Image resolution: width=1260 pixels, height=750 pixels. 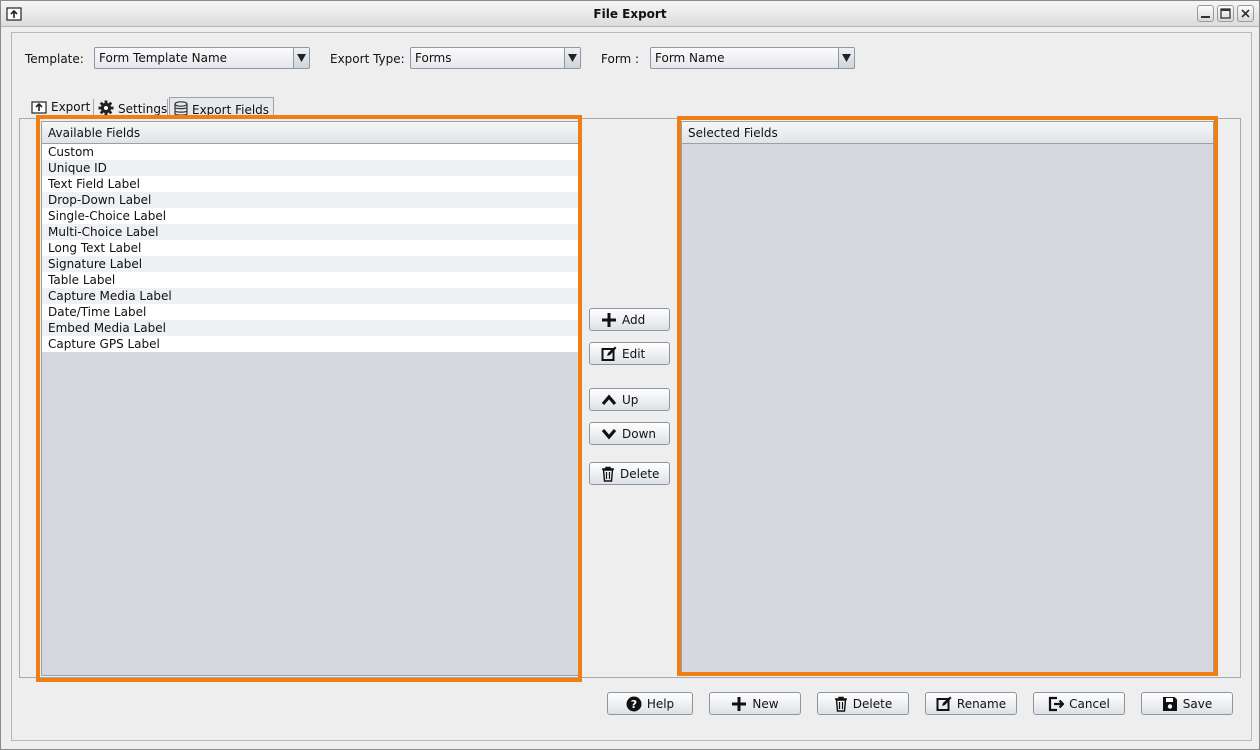 What do you see at coordinates (1205, 13) in the screenshot?
I see `minimize-button` at bounding box center [1205, 13].